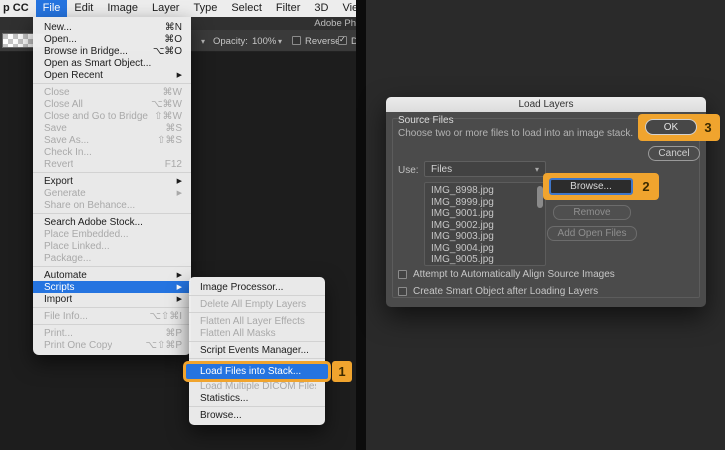 This screenshot has height=450, width=725. I want to click on file-list-item: IMG_9004.jpg, so click(488, 249).